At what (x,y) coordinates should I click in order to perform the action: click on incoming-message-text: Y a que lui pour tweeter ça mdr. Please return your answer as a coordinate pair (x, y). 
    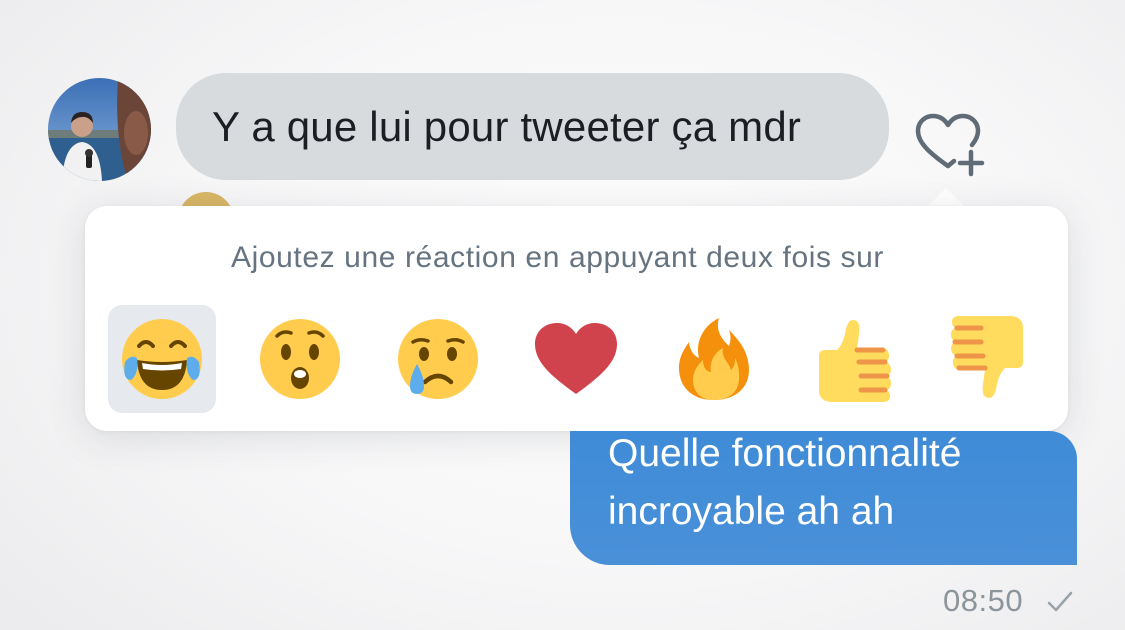
    Looking at the image, I should click on (507, 126).